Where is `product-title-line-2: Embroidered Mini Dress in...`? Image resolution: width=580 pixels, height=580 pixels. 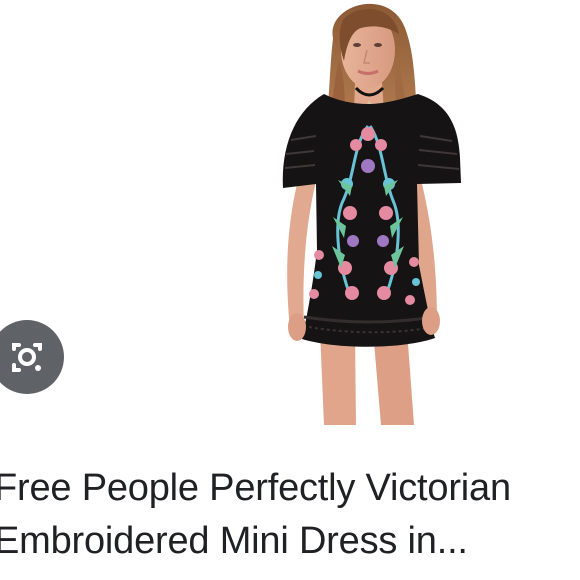 product-title-line-2: Embroidered Mini Dress in... is located at coordinates (234, 541).